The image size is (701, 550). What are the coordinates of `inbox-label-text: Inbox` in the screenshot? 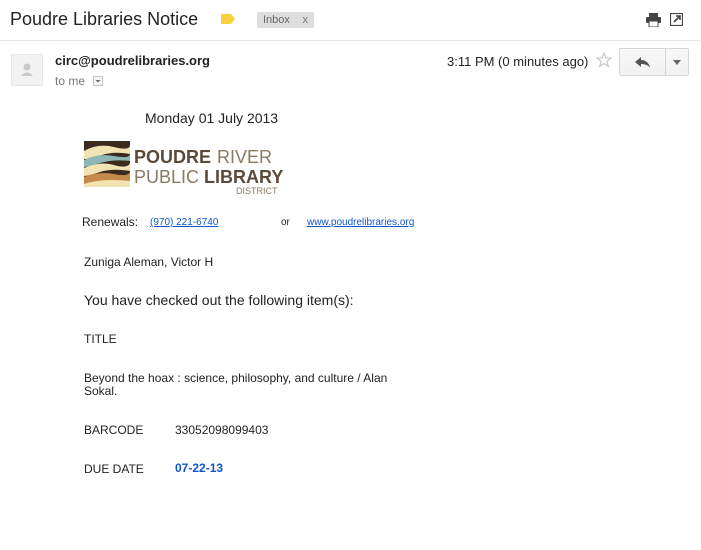 It's located at (276, 20).